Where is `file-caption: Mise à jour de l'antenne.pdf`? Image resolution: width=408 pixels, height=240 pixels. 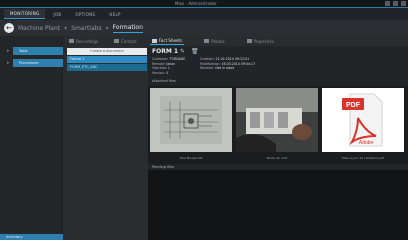 file-caption: Mise à jour de l'antenne.pdf is located at coordinates (363, 158).